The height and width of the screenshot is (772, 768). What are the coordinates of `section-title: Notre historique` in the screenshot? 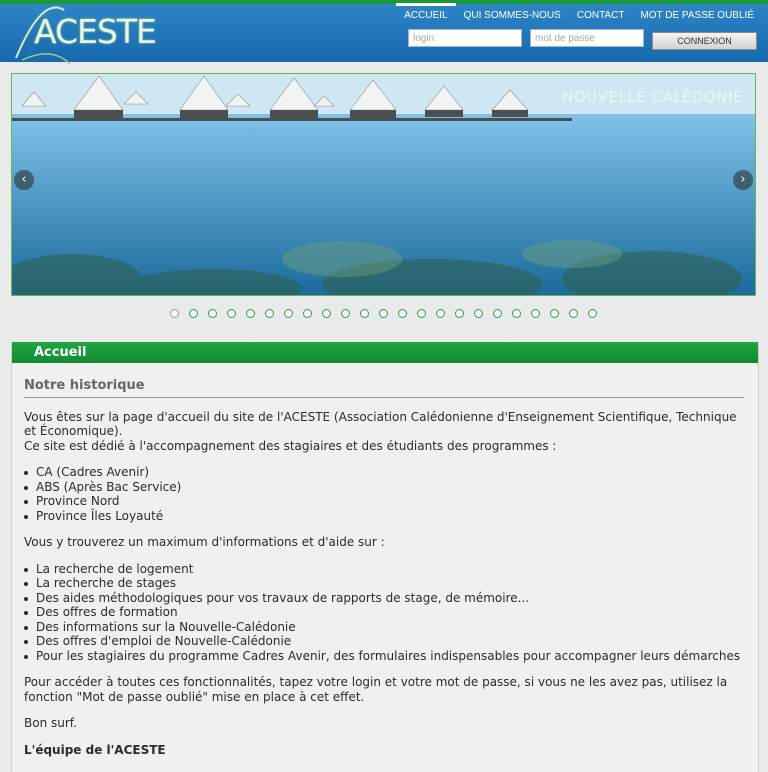 It's located at (384, 388).